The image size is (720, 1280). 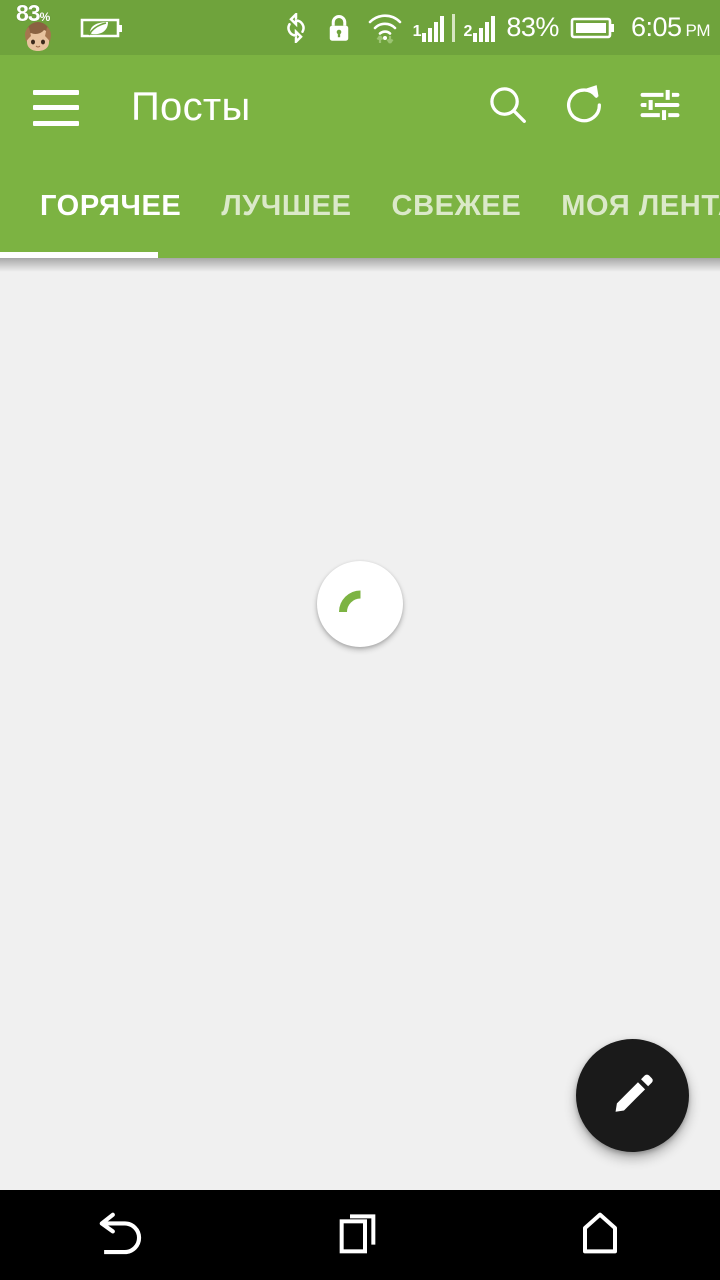 I want to click on back-arrow-icon, so click(x=120, y=1235).